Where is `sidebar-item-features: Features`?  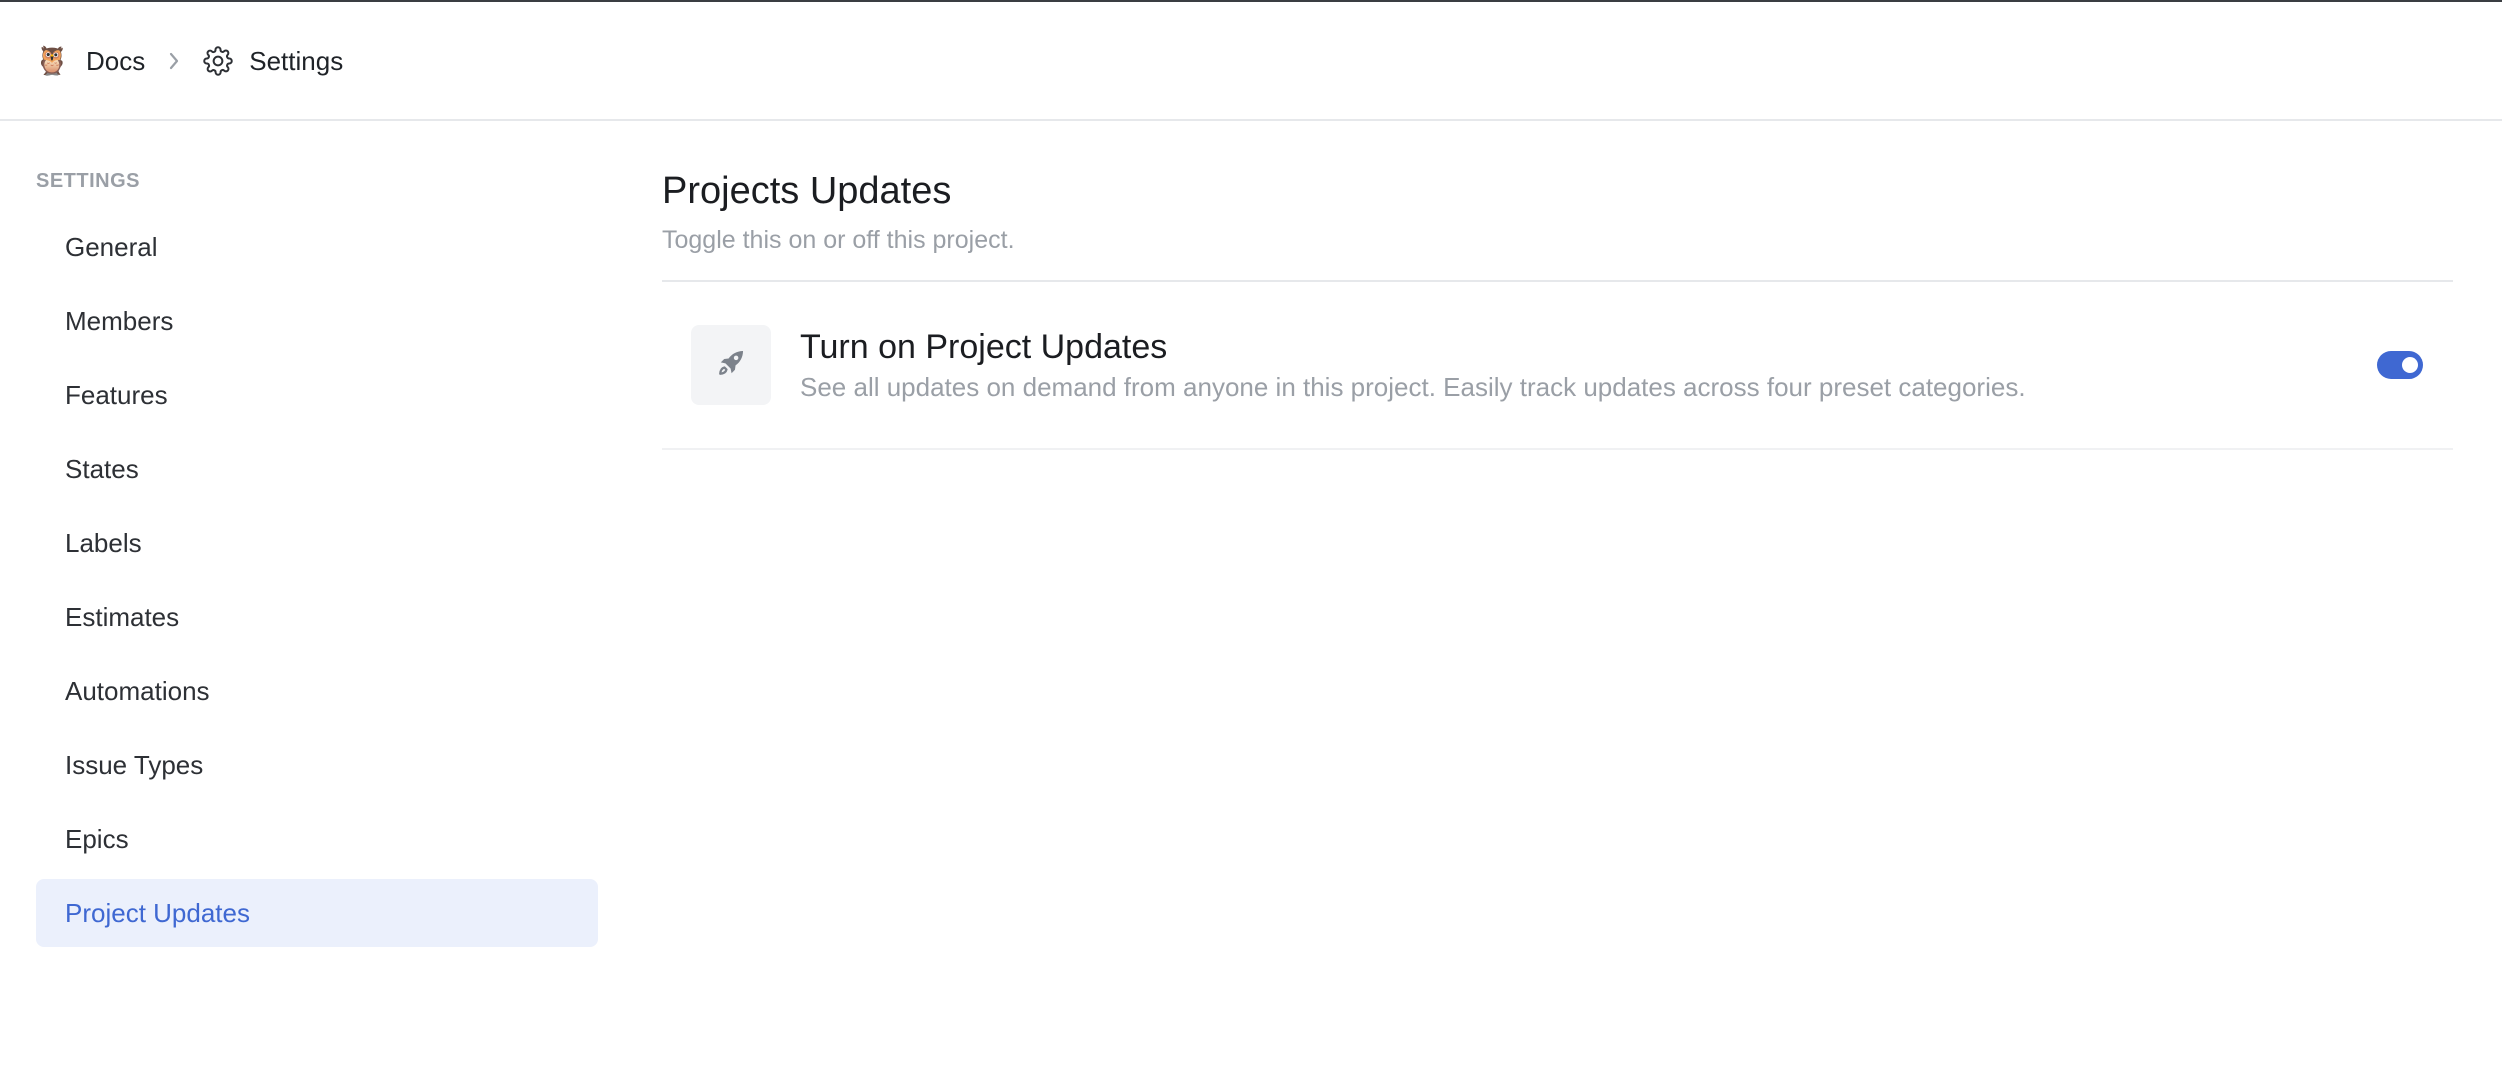 sidebar-item-features: Features is located at coordinates (317, 395).